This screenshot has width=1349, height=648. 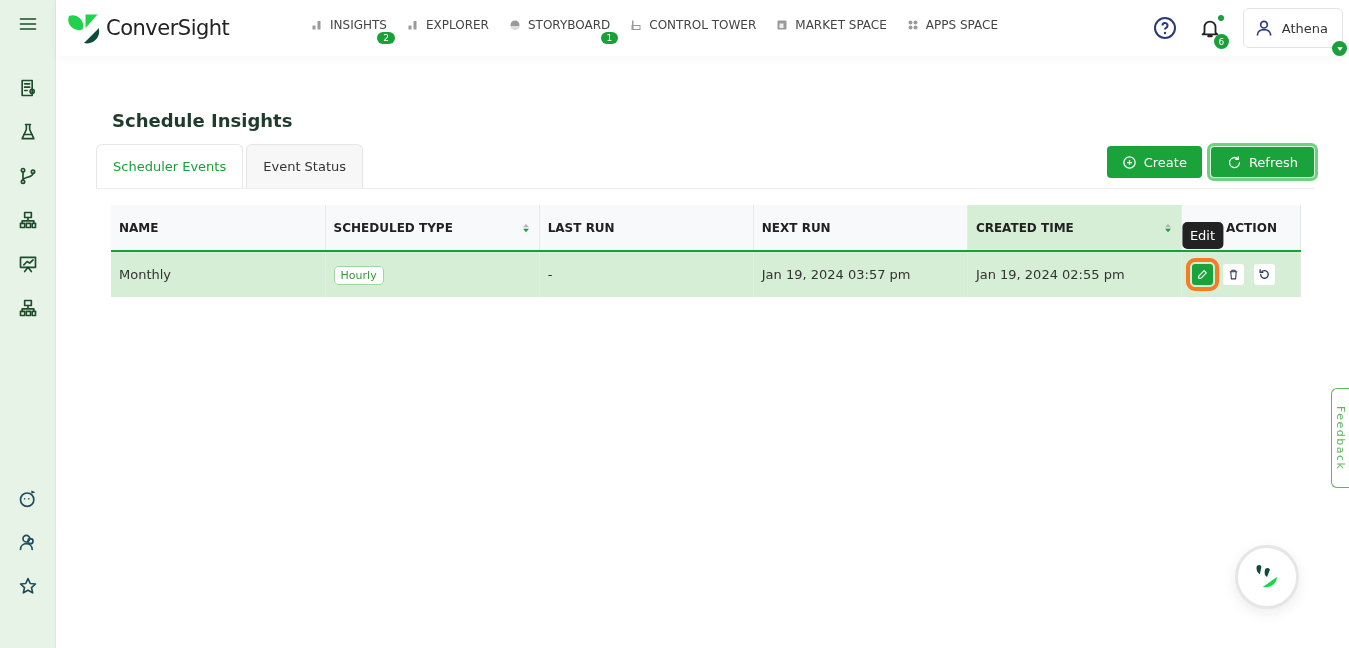 I want to click on restore-icon, so click(x=1264, y=274).